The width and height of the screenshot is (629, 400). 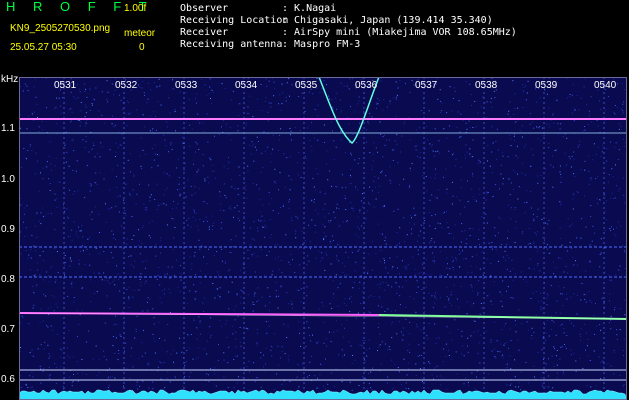 I want to click on y-tick-label: 1.0, so click(x=8, y=179).